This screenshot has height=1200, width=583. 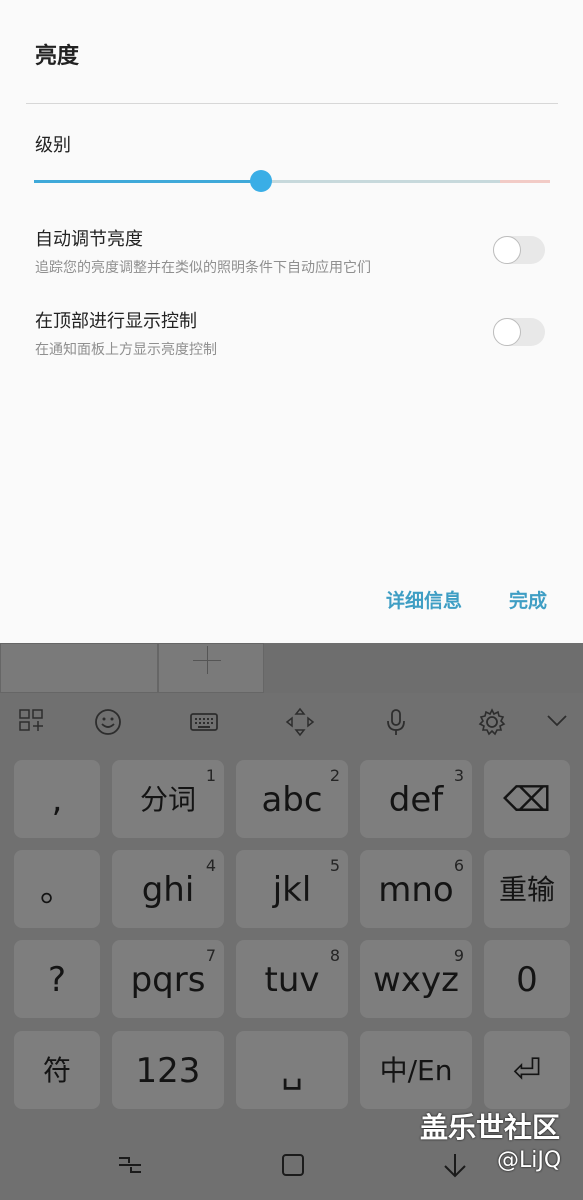 I want to click on auto-brightness-title: 自动调节亮度, so click(x=89, y=239).